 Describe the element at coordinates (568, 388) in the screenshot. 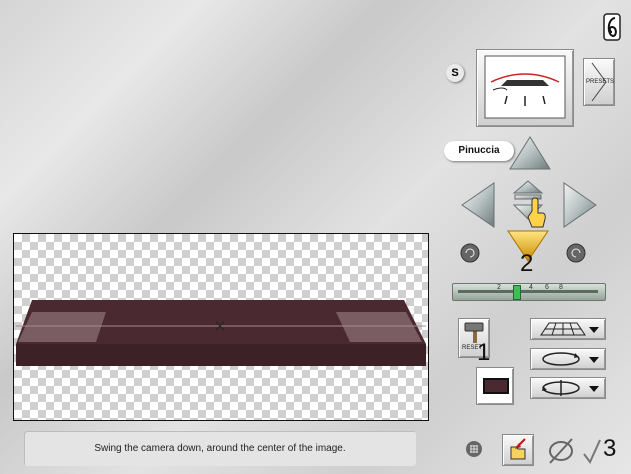

I see `orbit-dropdown` at that location.